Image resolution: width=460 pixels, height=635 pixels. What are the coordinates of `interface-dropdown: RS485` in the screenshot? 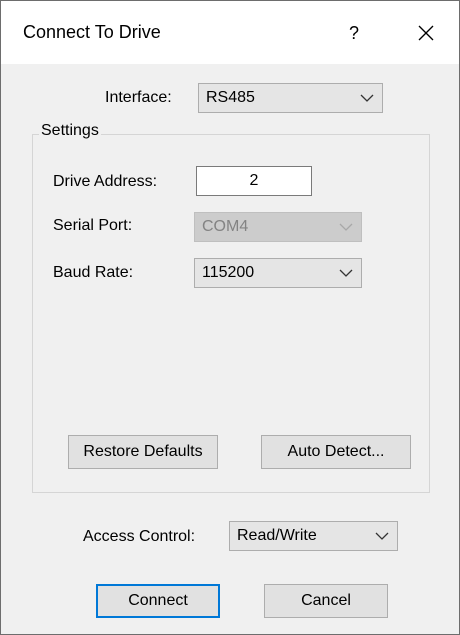 It's located at (290, 98).